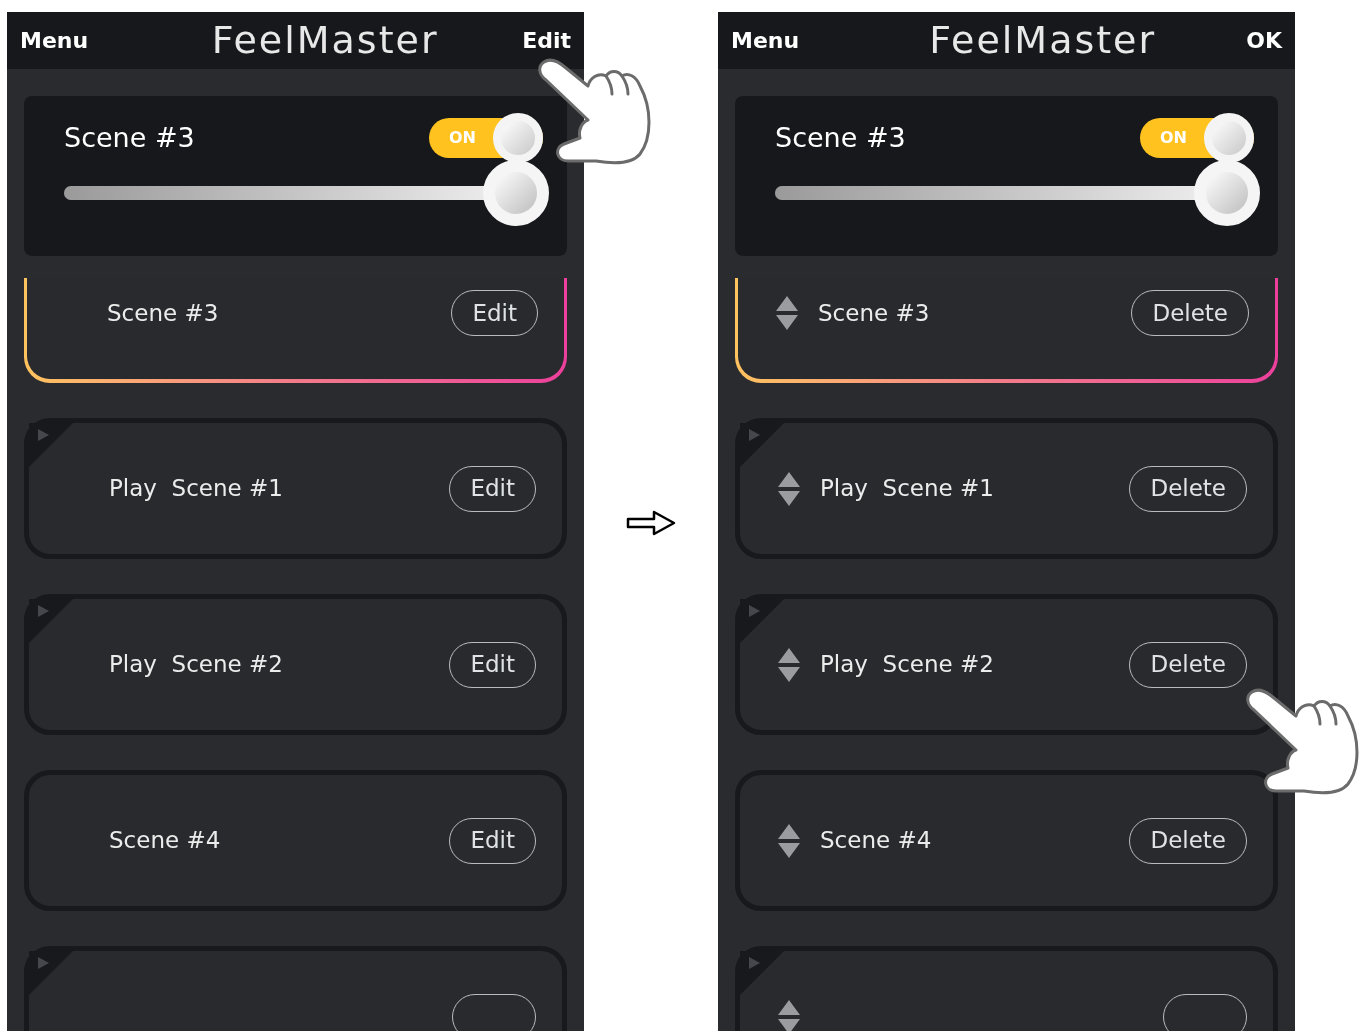  Describe the element at coordinates (1006, 488) in the screenshot. I see `scene-card: Play Scene #1 Delete` at that location.